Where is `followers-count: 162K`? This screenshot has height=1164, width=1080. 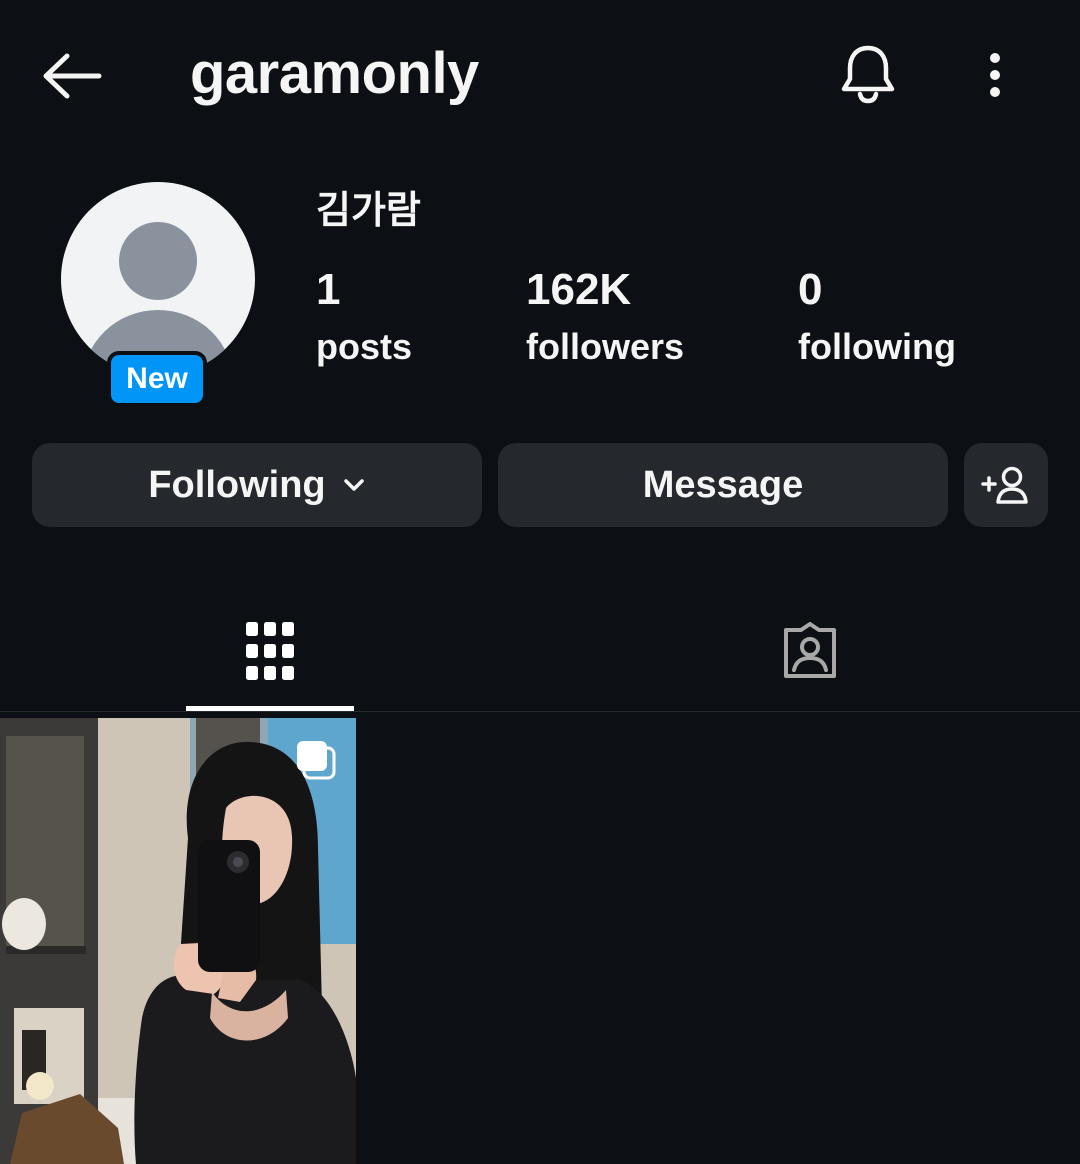
followers-count: 162K is located at coordinates (579, 289).